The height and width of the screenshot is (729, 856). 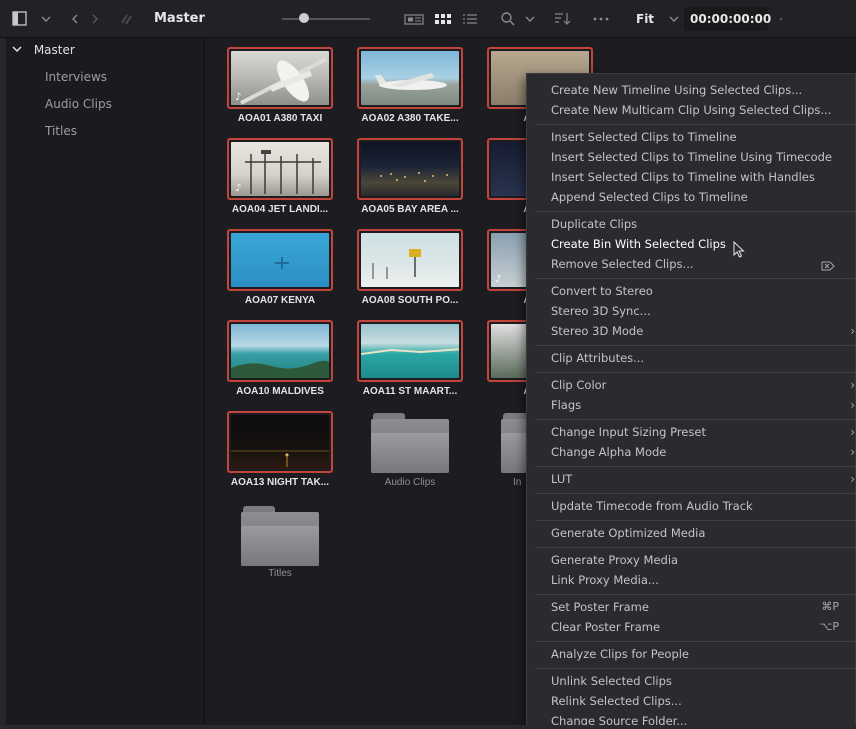 I want to click on menu-item-create-bin: Create Bin With Selected Clips, so click(x=638, y=244).